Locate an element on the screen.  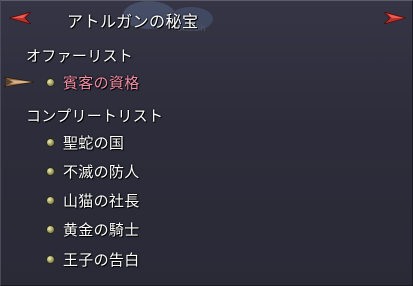
quest-item-ougon: 黄金の騎士 is located at coordinates (93, 229).